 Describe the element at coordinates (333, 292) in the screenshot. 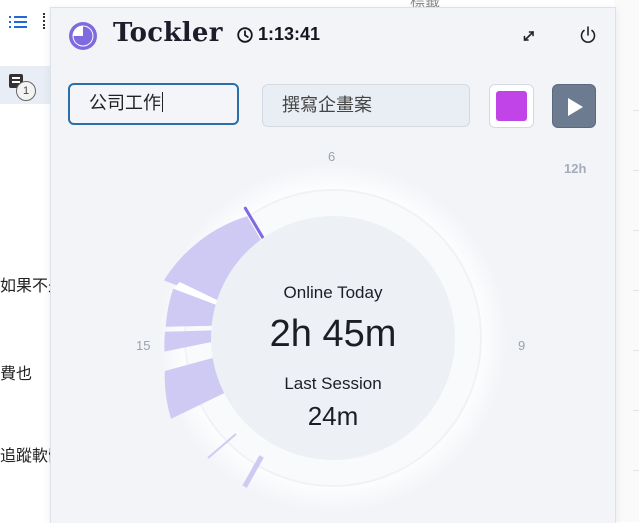

I see `online-today-label: Online Today` at that location.